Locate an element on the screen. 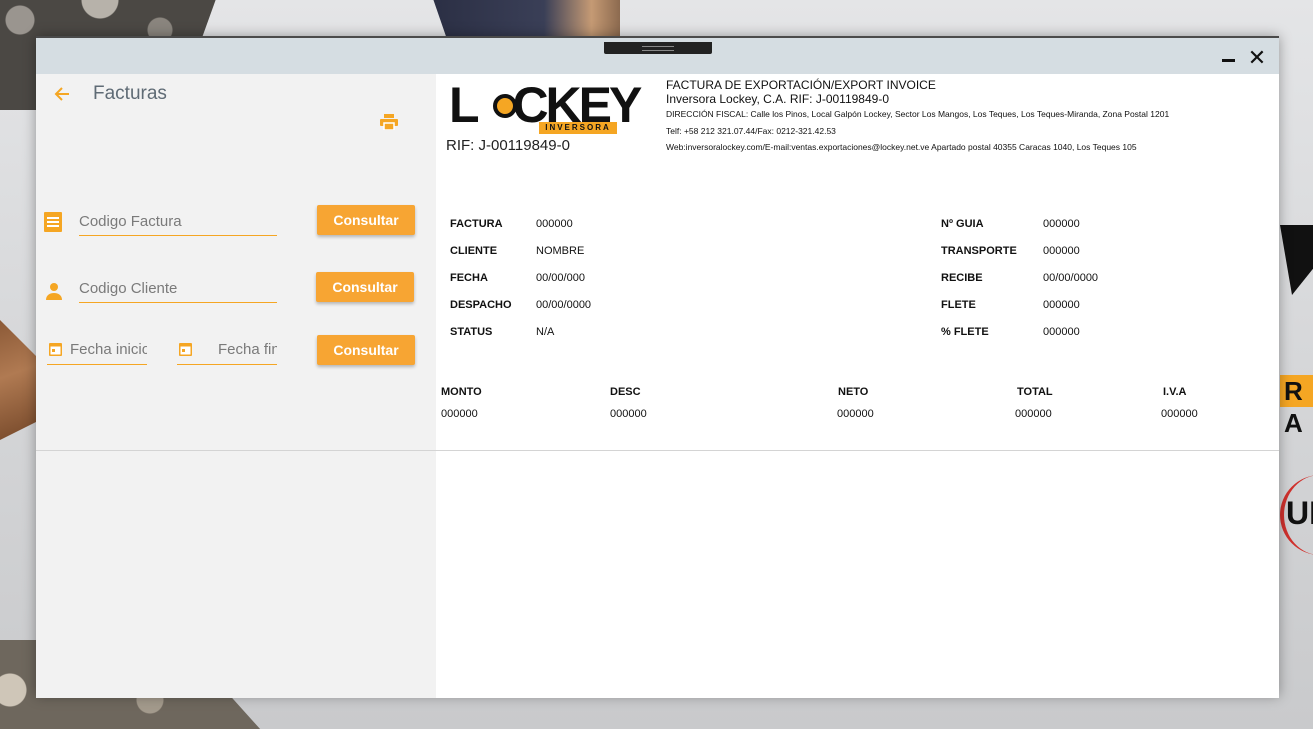 The width and height of the screenshot is (1313, 729). consult-client-button: Consultar is located at coordinates (365, 287).